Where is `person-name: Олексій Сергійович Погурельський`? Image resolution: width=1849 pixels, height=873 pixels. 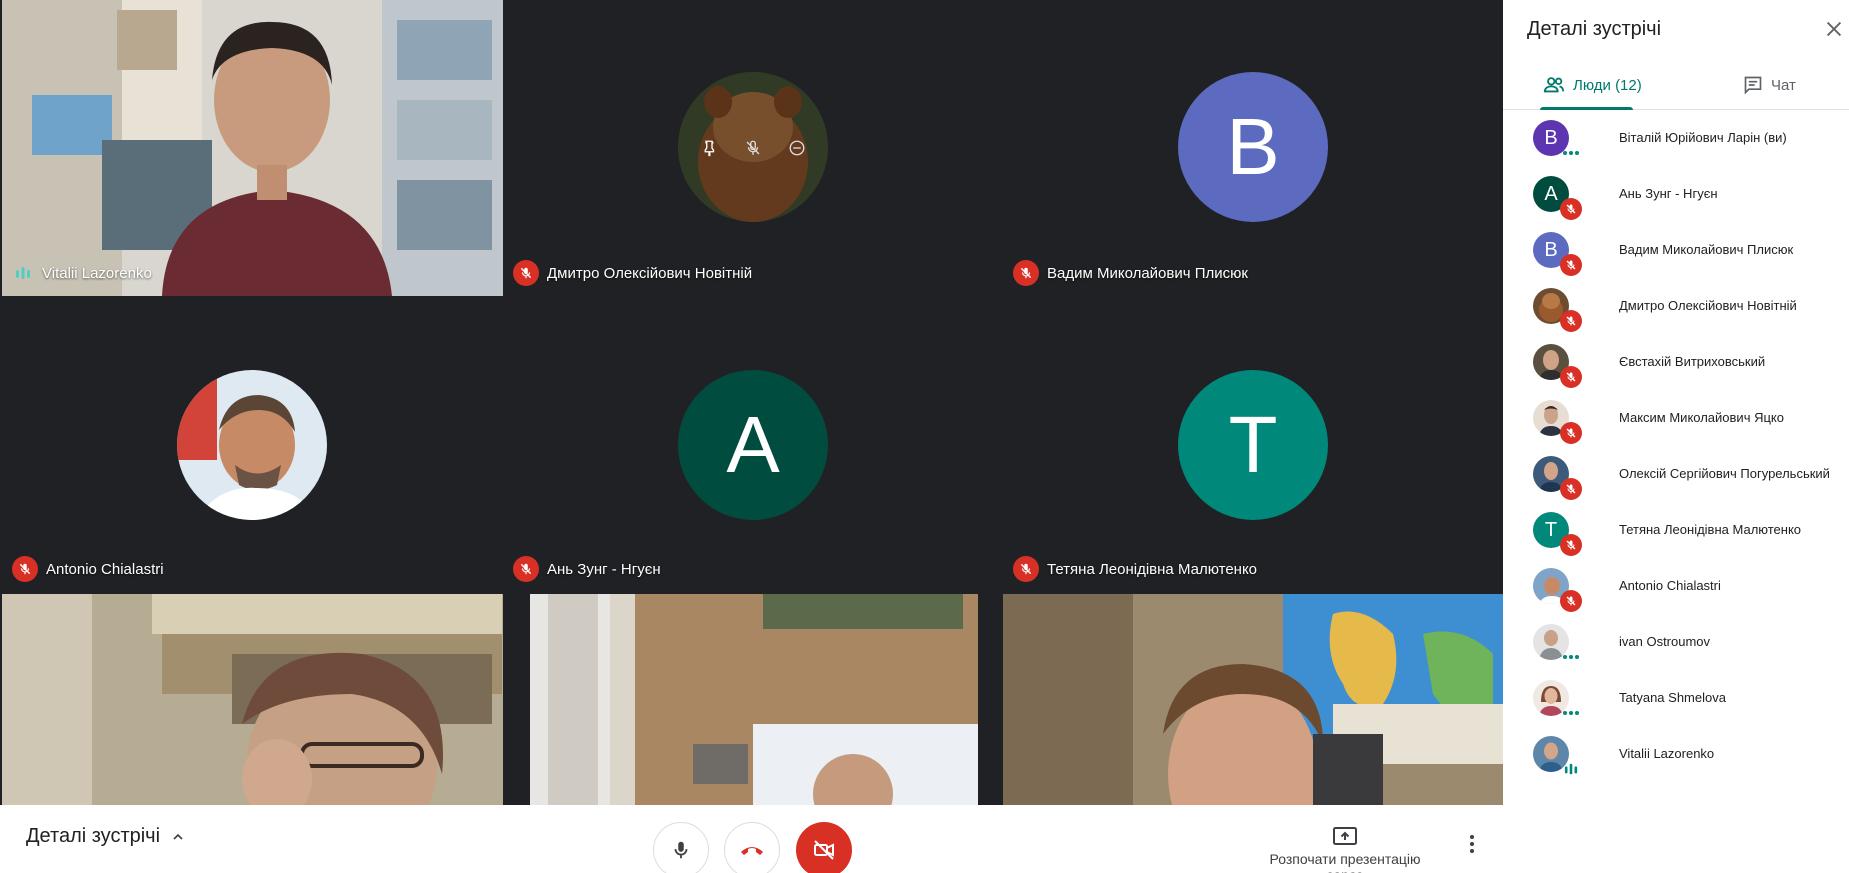
person-name: Олексій Сергійович Погурельський is located at coordinates (1724, 473).